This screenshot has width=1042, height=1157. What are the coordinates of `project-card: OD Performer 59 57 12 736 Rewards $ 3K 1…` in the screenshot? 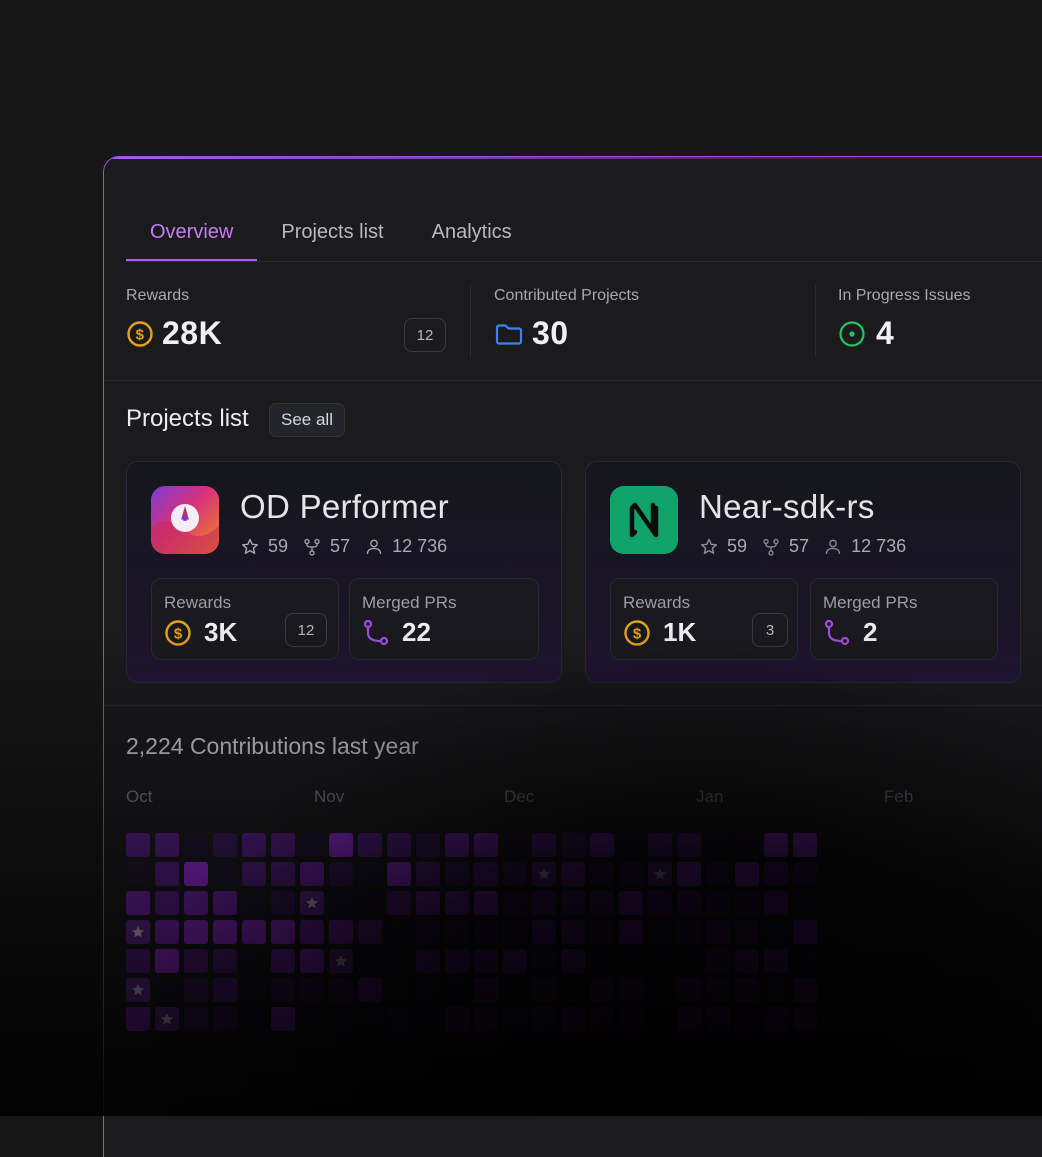 It's located at (344, 572).